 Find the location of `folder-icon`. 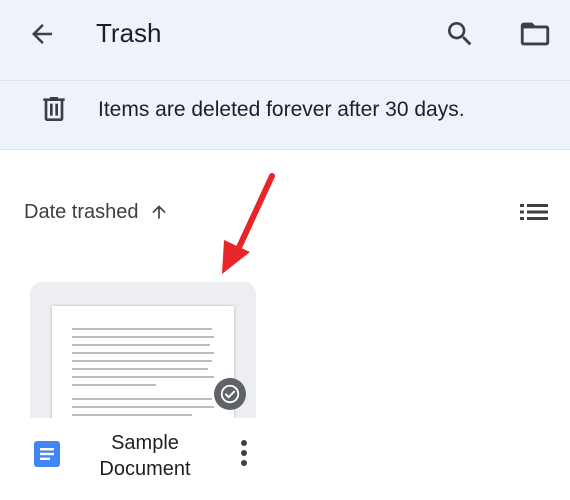

folder-icon is located at coordinates (535, 34).